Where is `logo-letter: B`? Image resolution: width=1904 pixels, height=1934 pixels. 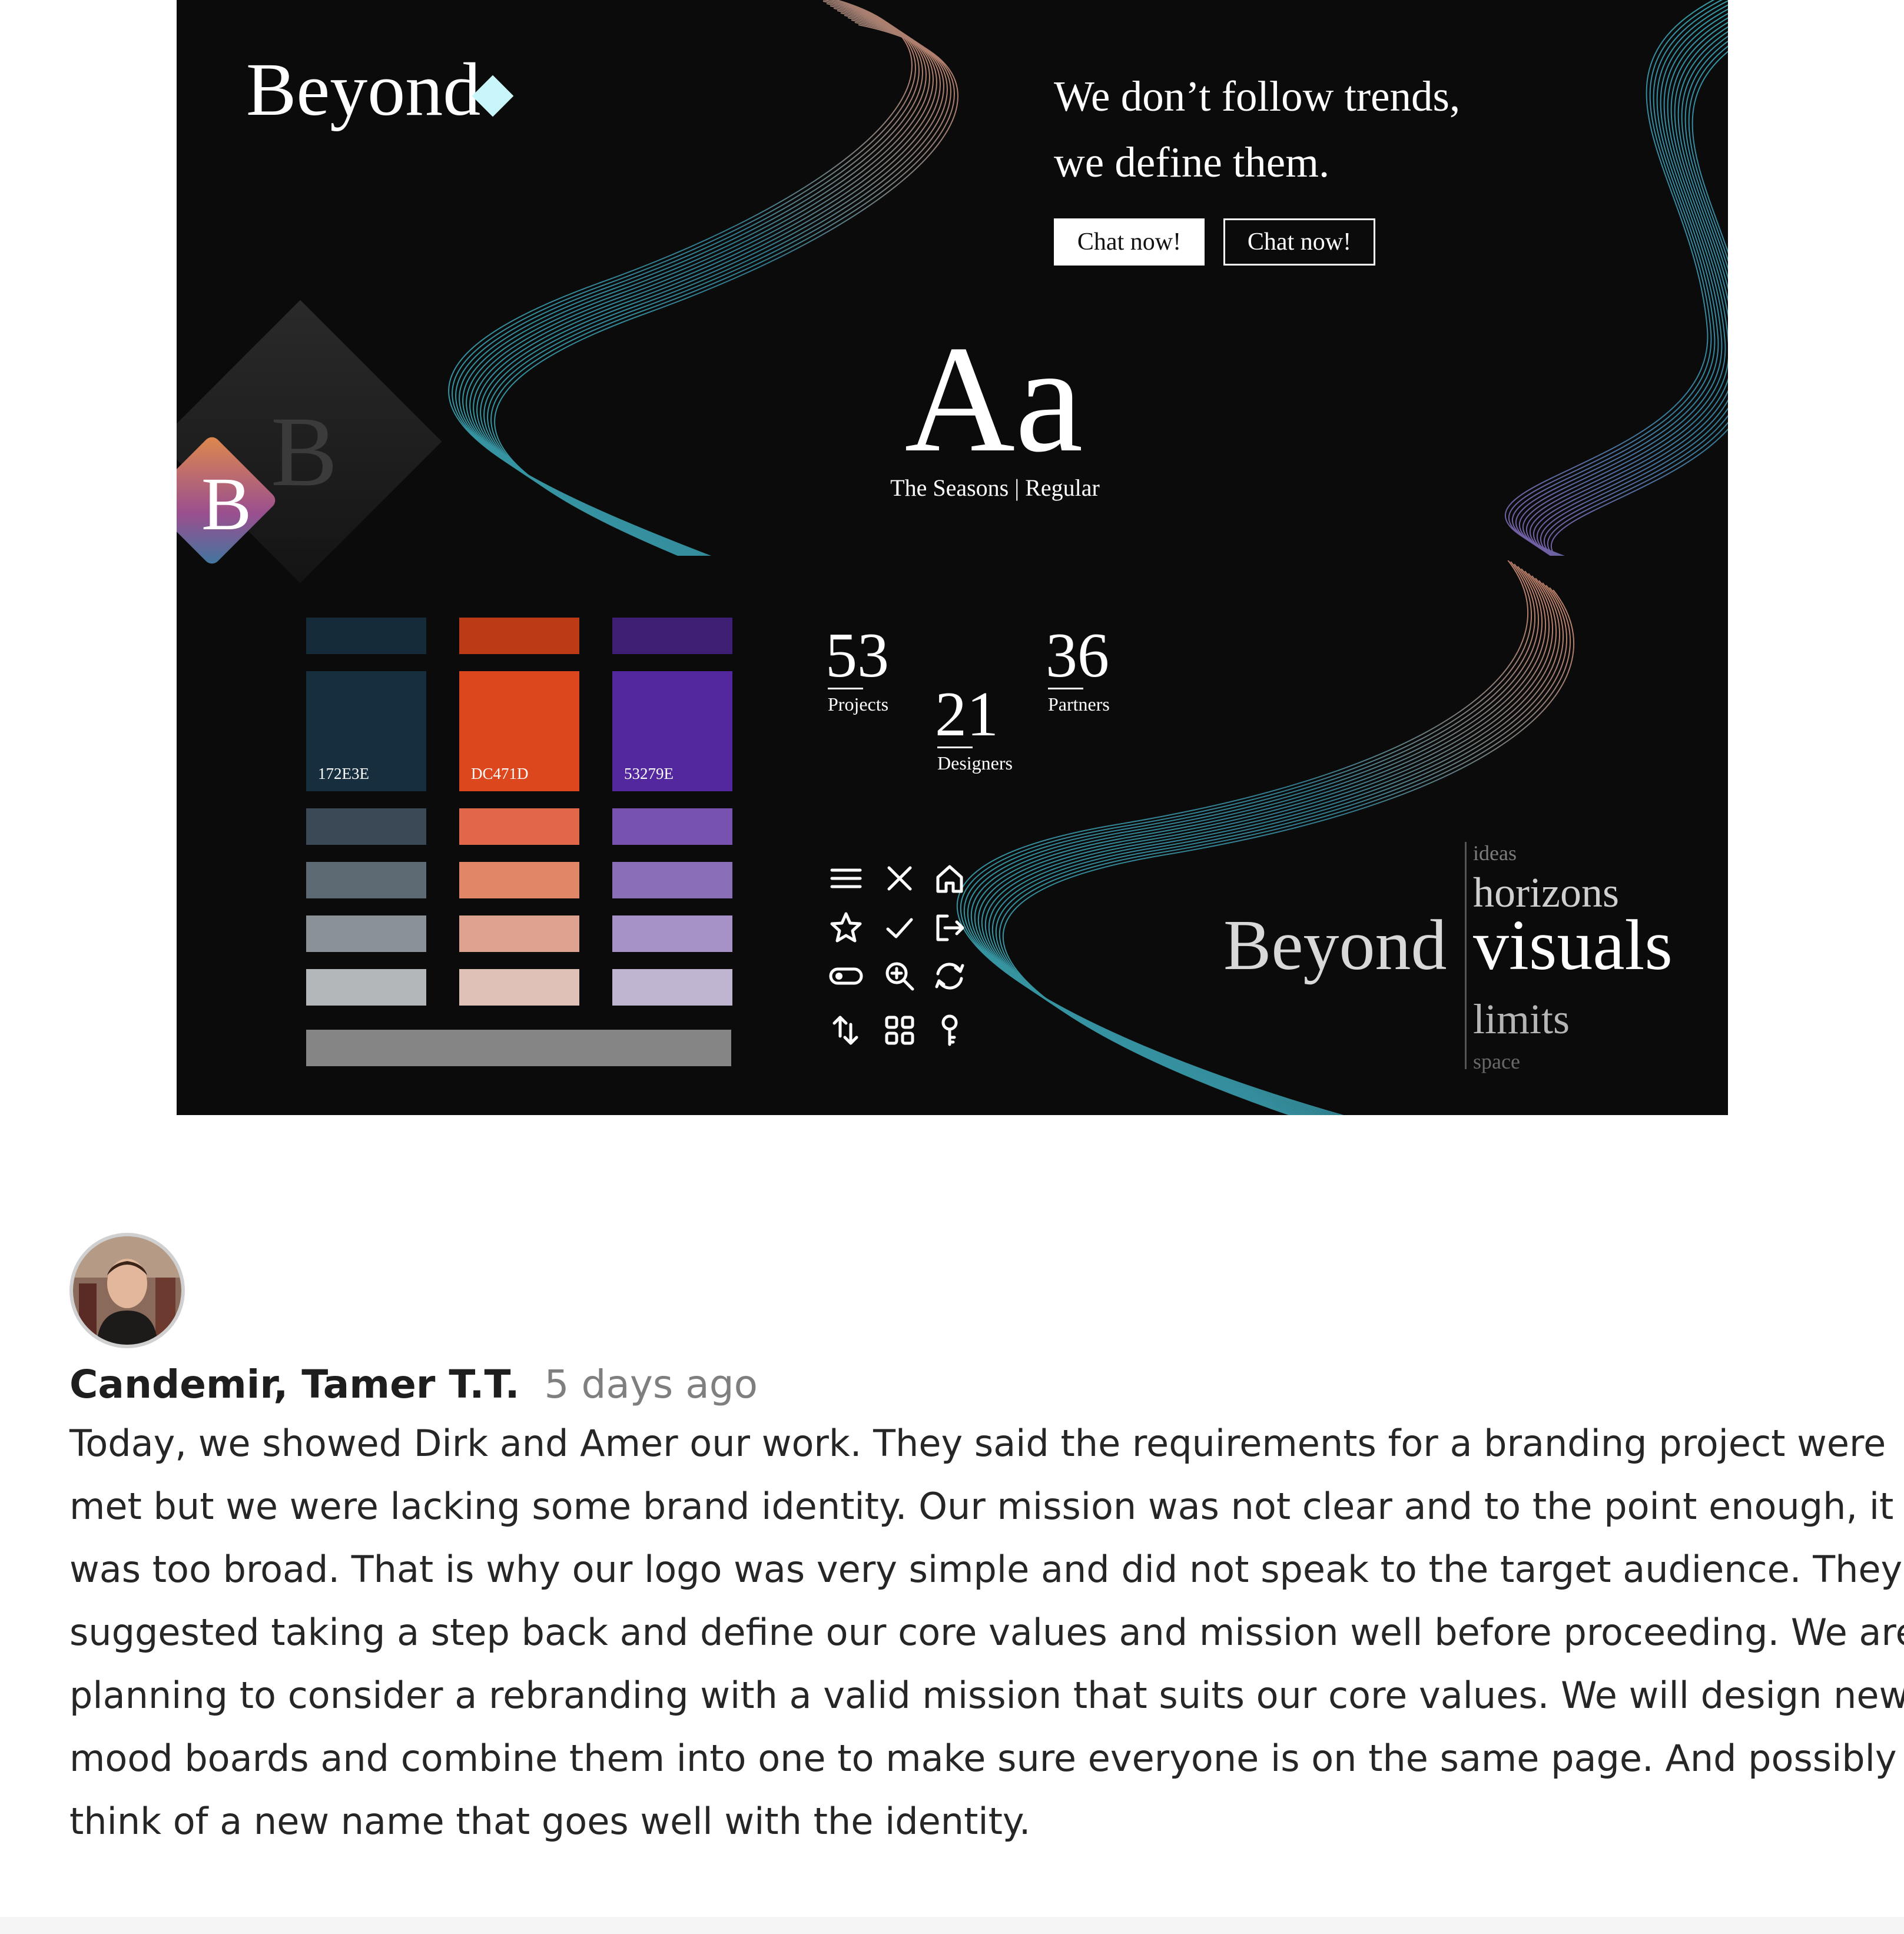 logo-letter: B is located at coordinates (226, 504).